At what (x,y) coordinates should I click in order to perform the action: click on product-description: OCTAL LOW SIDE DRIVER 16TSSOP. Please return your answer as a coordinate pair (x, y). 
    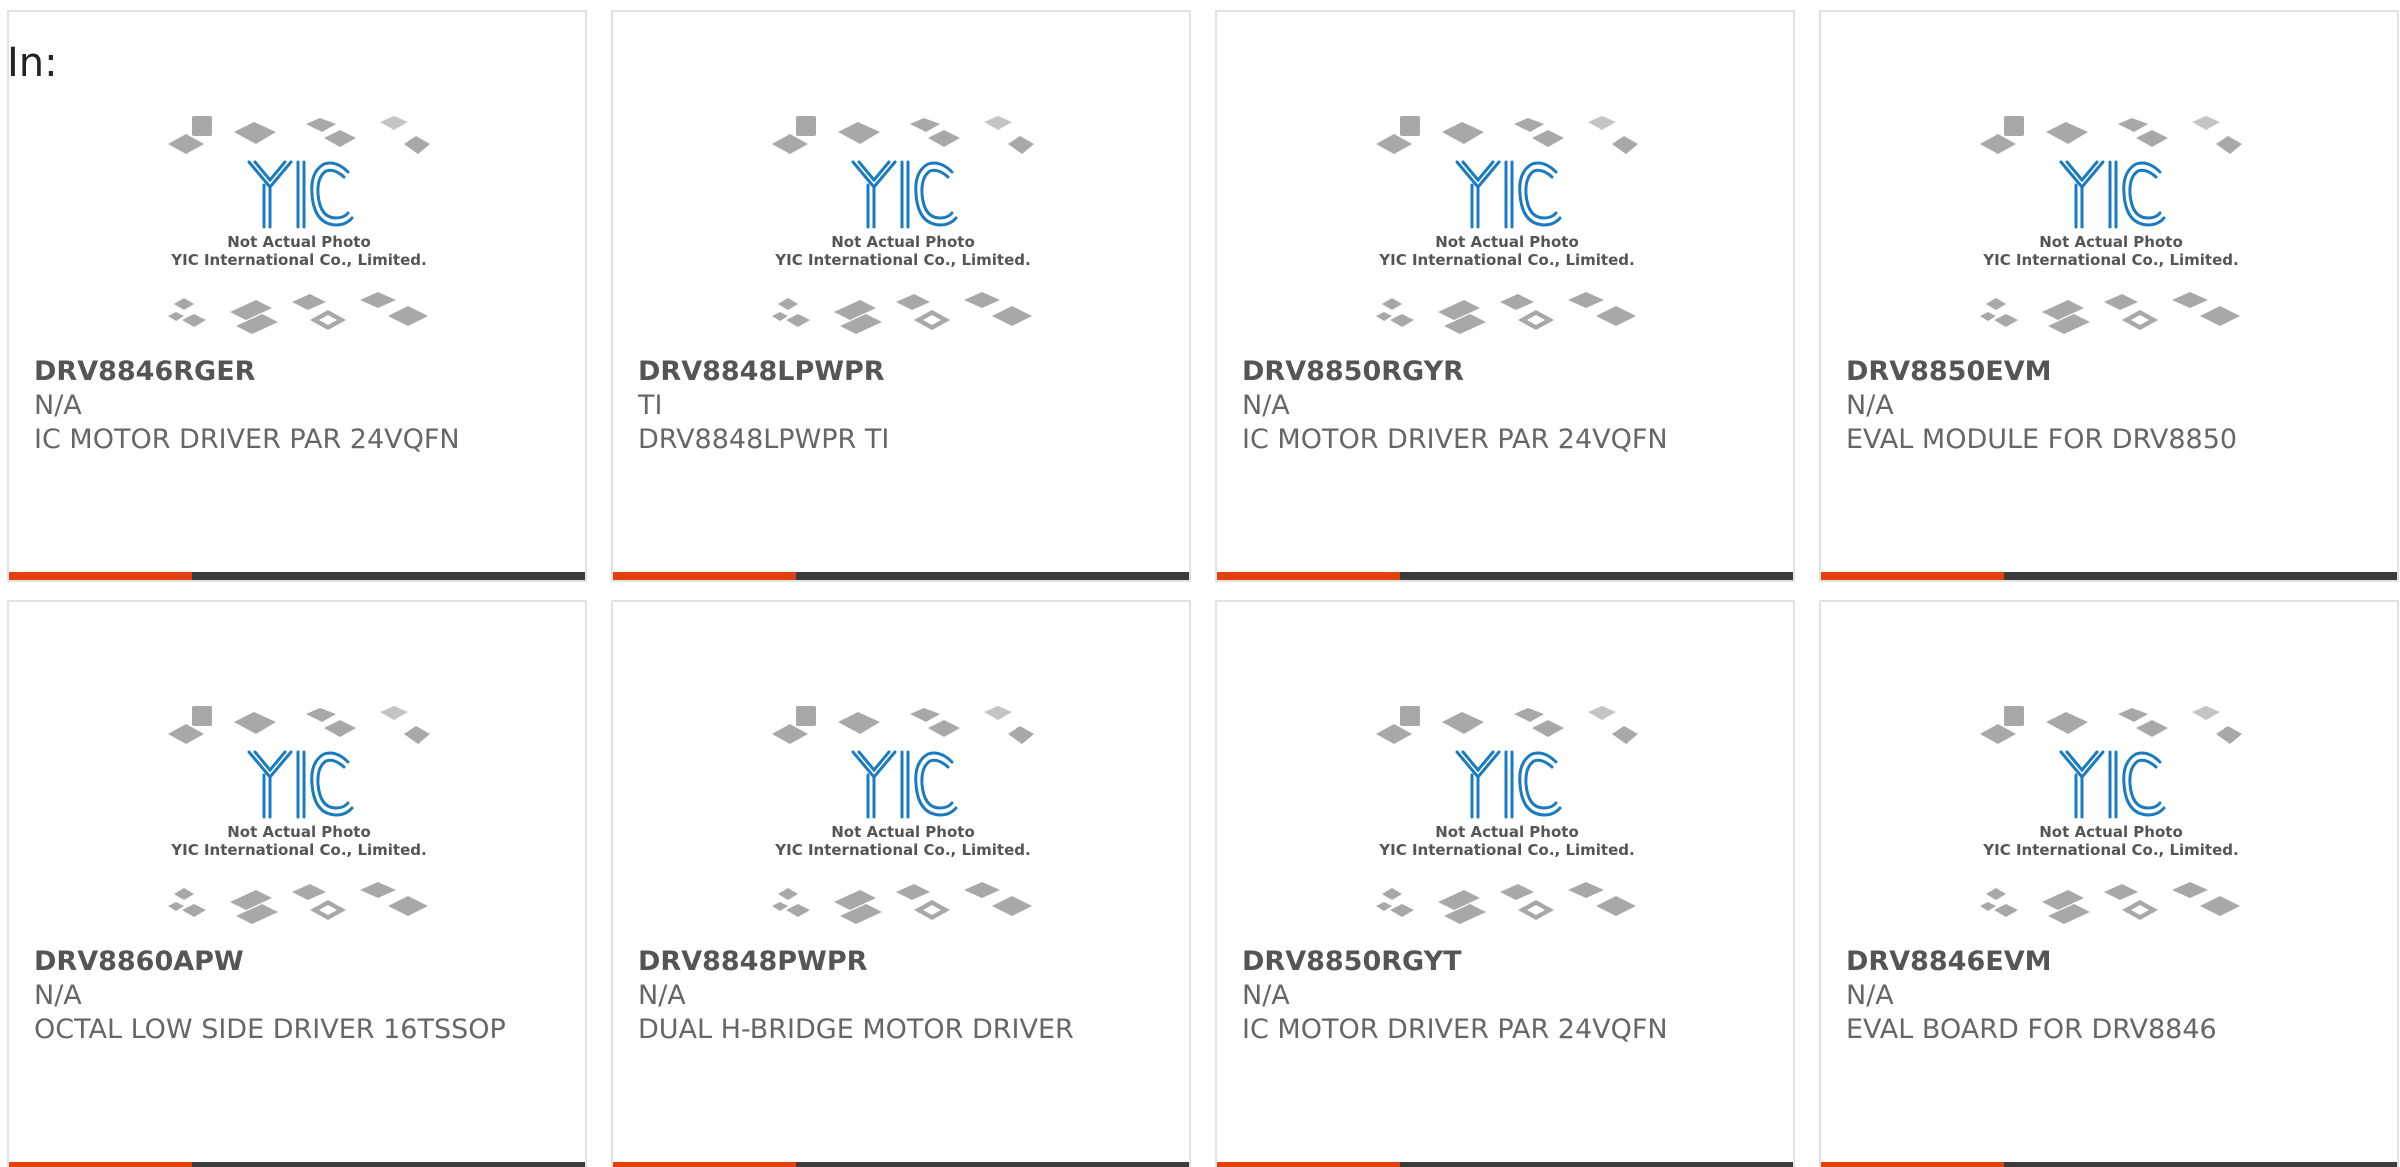
    Looking at the image, I should click on (270, 1029).